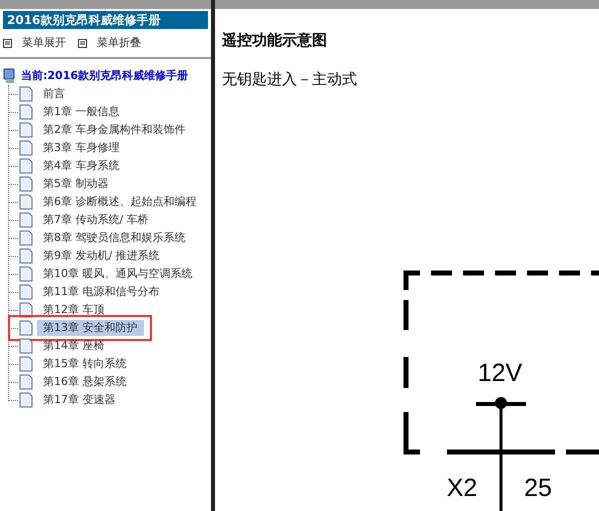 This screenshot has width=599, height=511. Describe the element at coordinates (75, 184) in the screenshot. I see `tree-item: 第5章 制动器` at that location.